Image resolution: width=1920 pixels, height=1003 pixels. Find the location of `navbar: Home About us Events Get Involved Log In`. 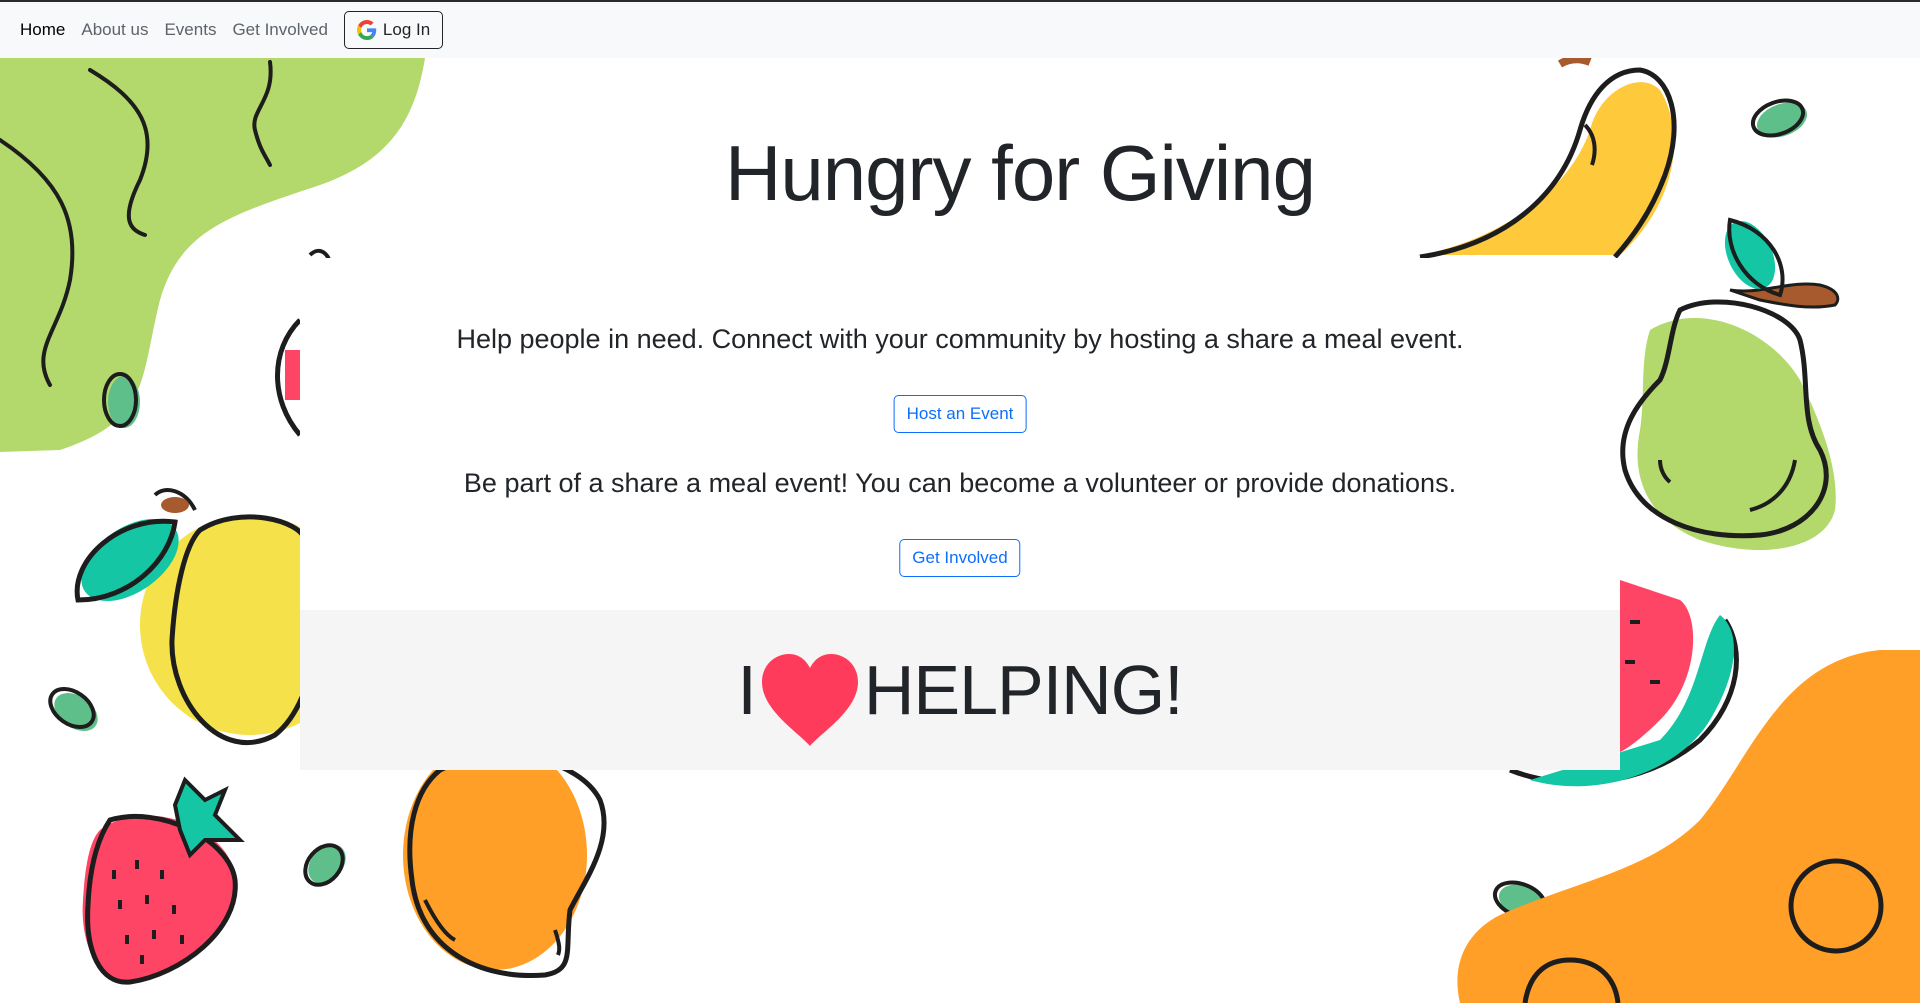

navbar: Home About us Events Get Involved Log In is located at coordinates (960, 30).